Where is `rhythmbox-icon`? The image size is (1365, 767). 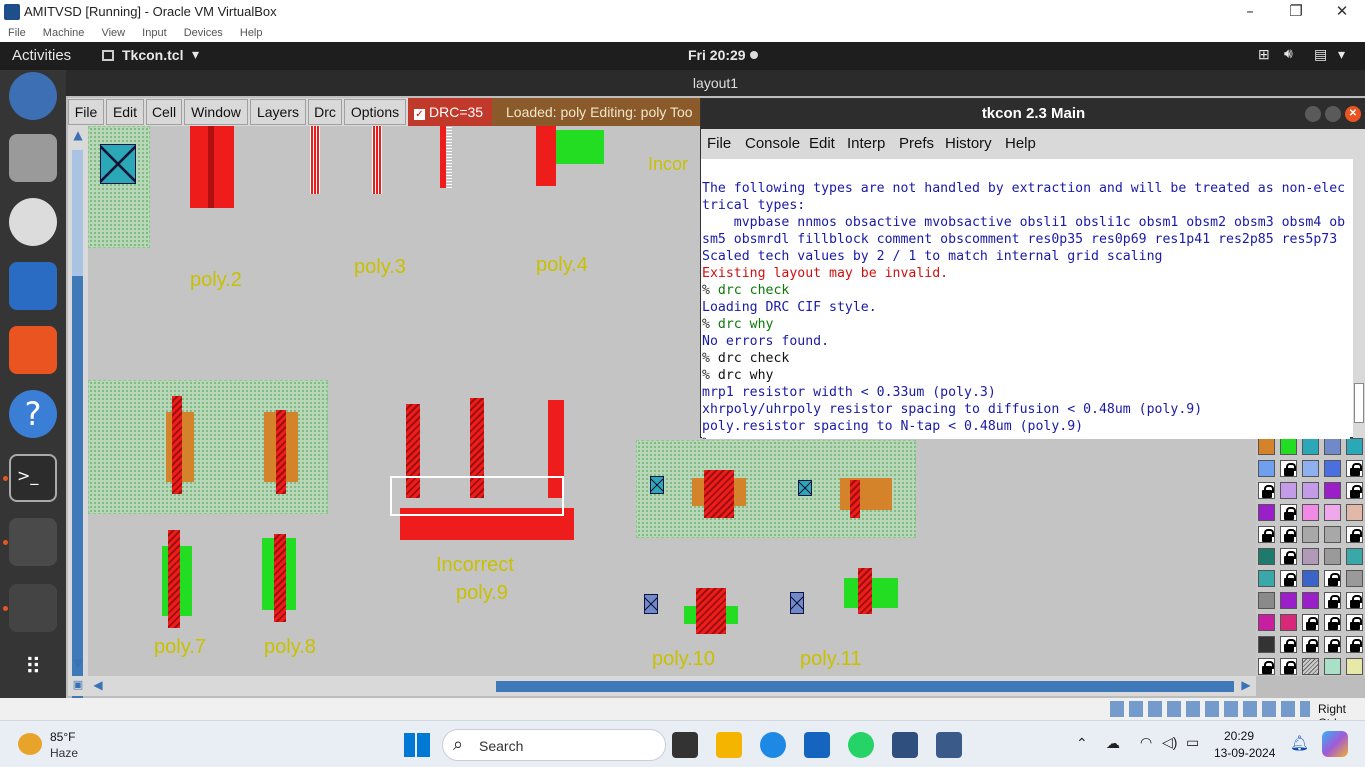 rhythmbox-icon is located at coordinates (33, 222).